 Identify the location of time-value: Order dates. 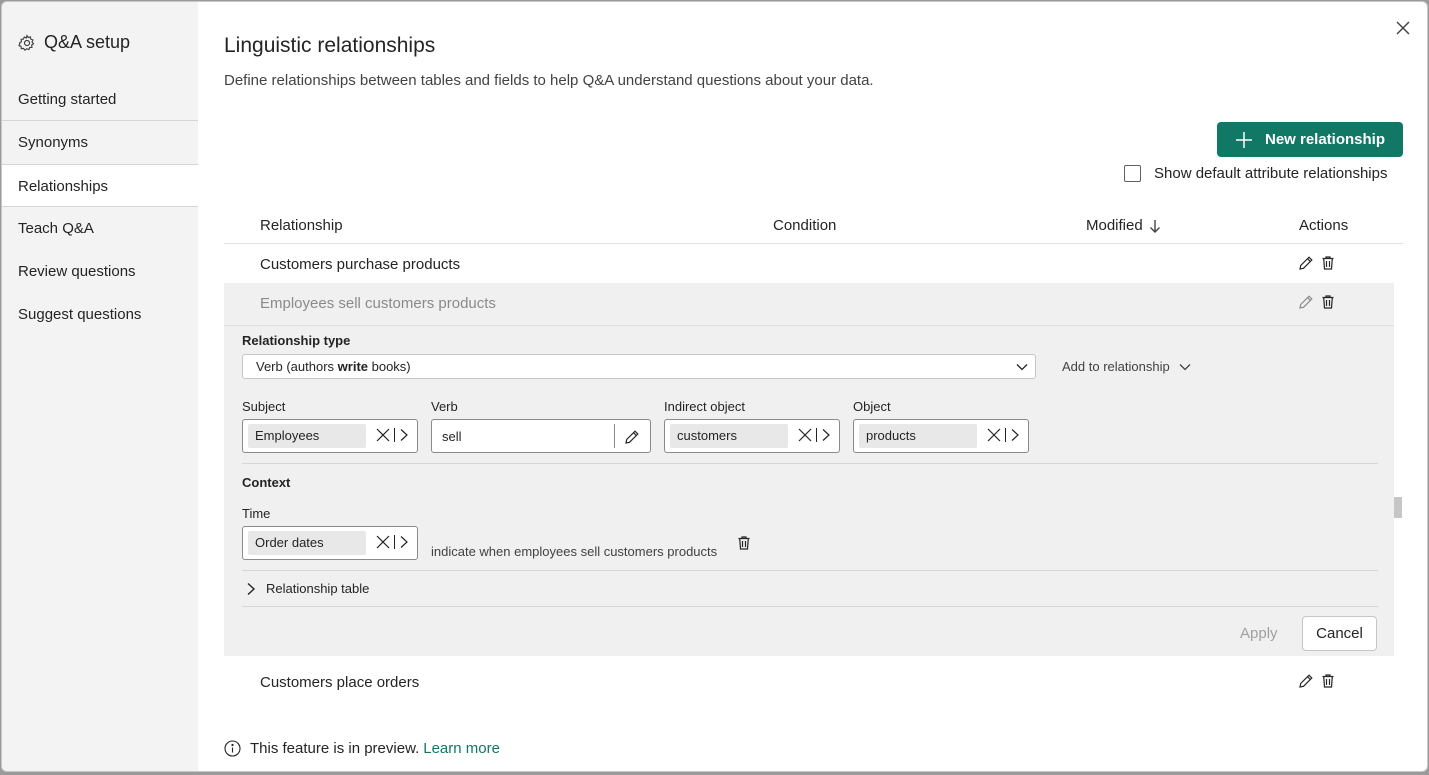
(289, 542).